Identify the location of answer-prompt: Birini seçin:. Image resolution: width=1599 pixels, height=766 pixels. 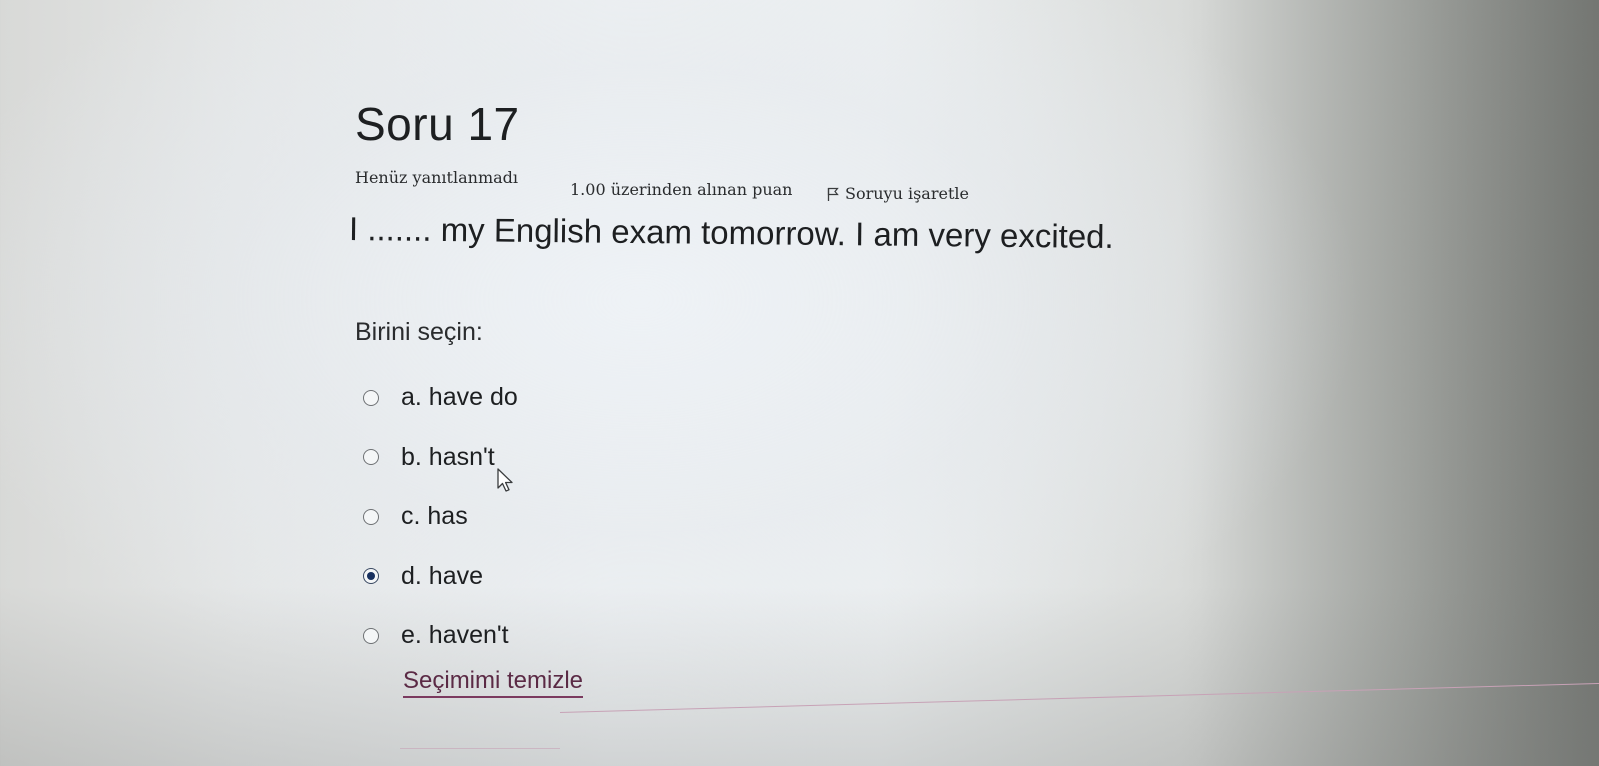
(419, 332).